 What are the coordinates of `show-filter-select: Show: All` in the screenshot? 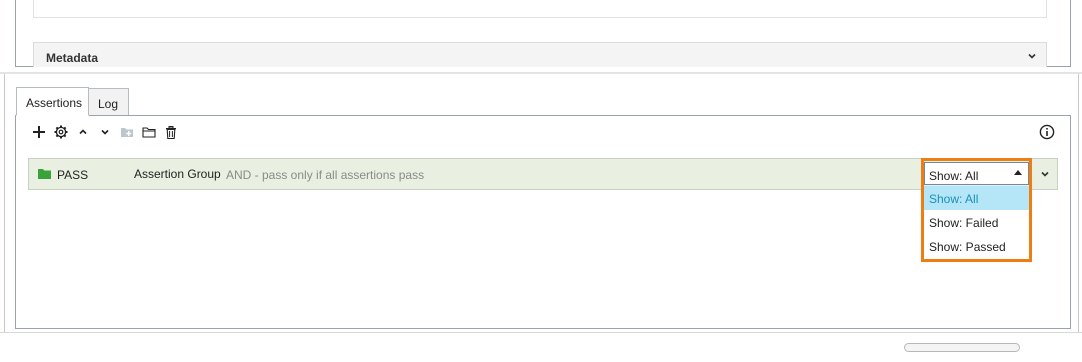 It's located at (976, 173).